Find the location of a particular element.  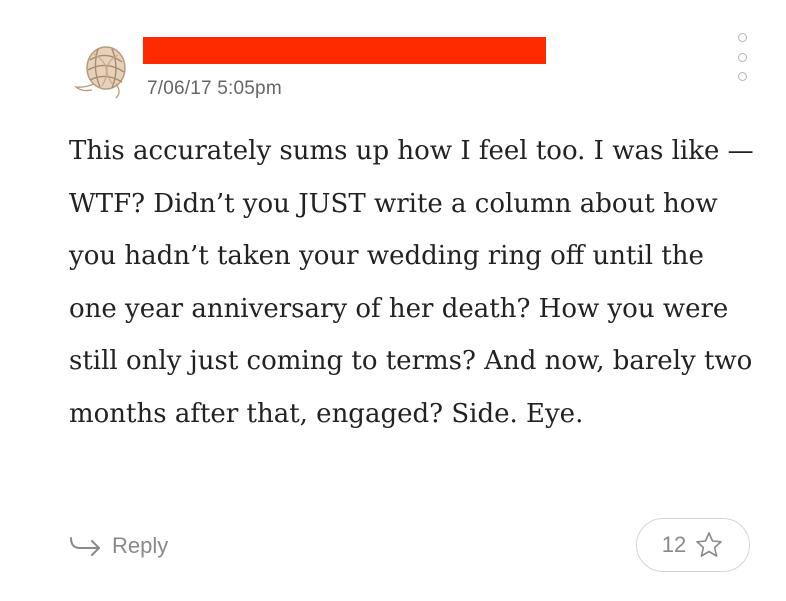

star-count: 12 is located at coordinates (674, 544).